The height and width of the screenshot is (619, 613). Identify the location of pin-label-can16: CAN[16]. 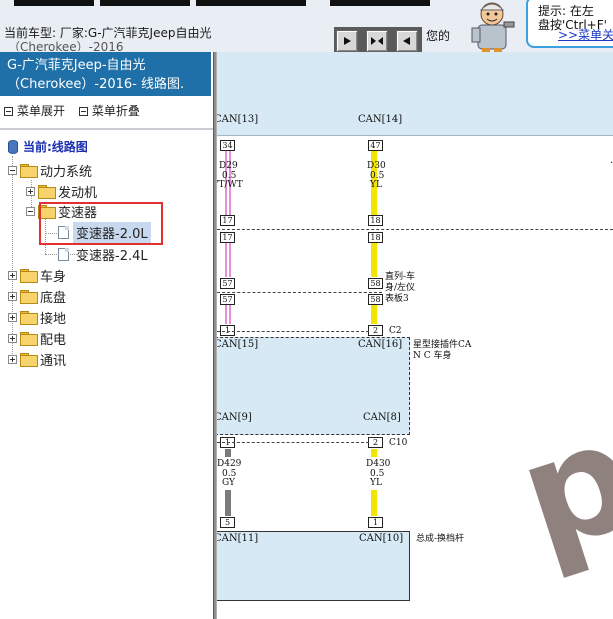
(380, 344).